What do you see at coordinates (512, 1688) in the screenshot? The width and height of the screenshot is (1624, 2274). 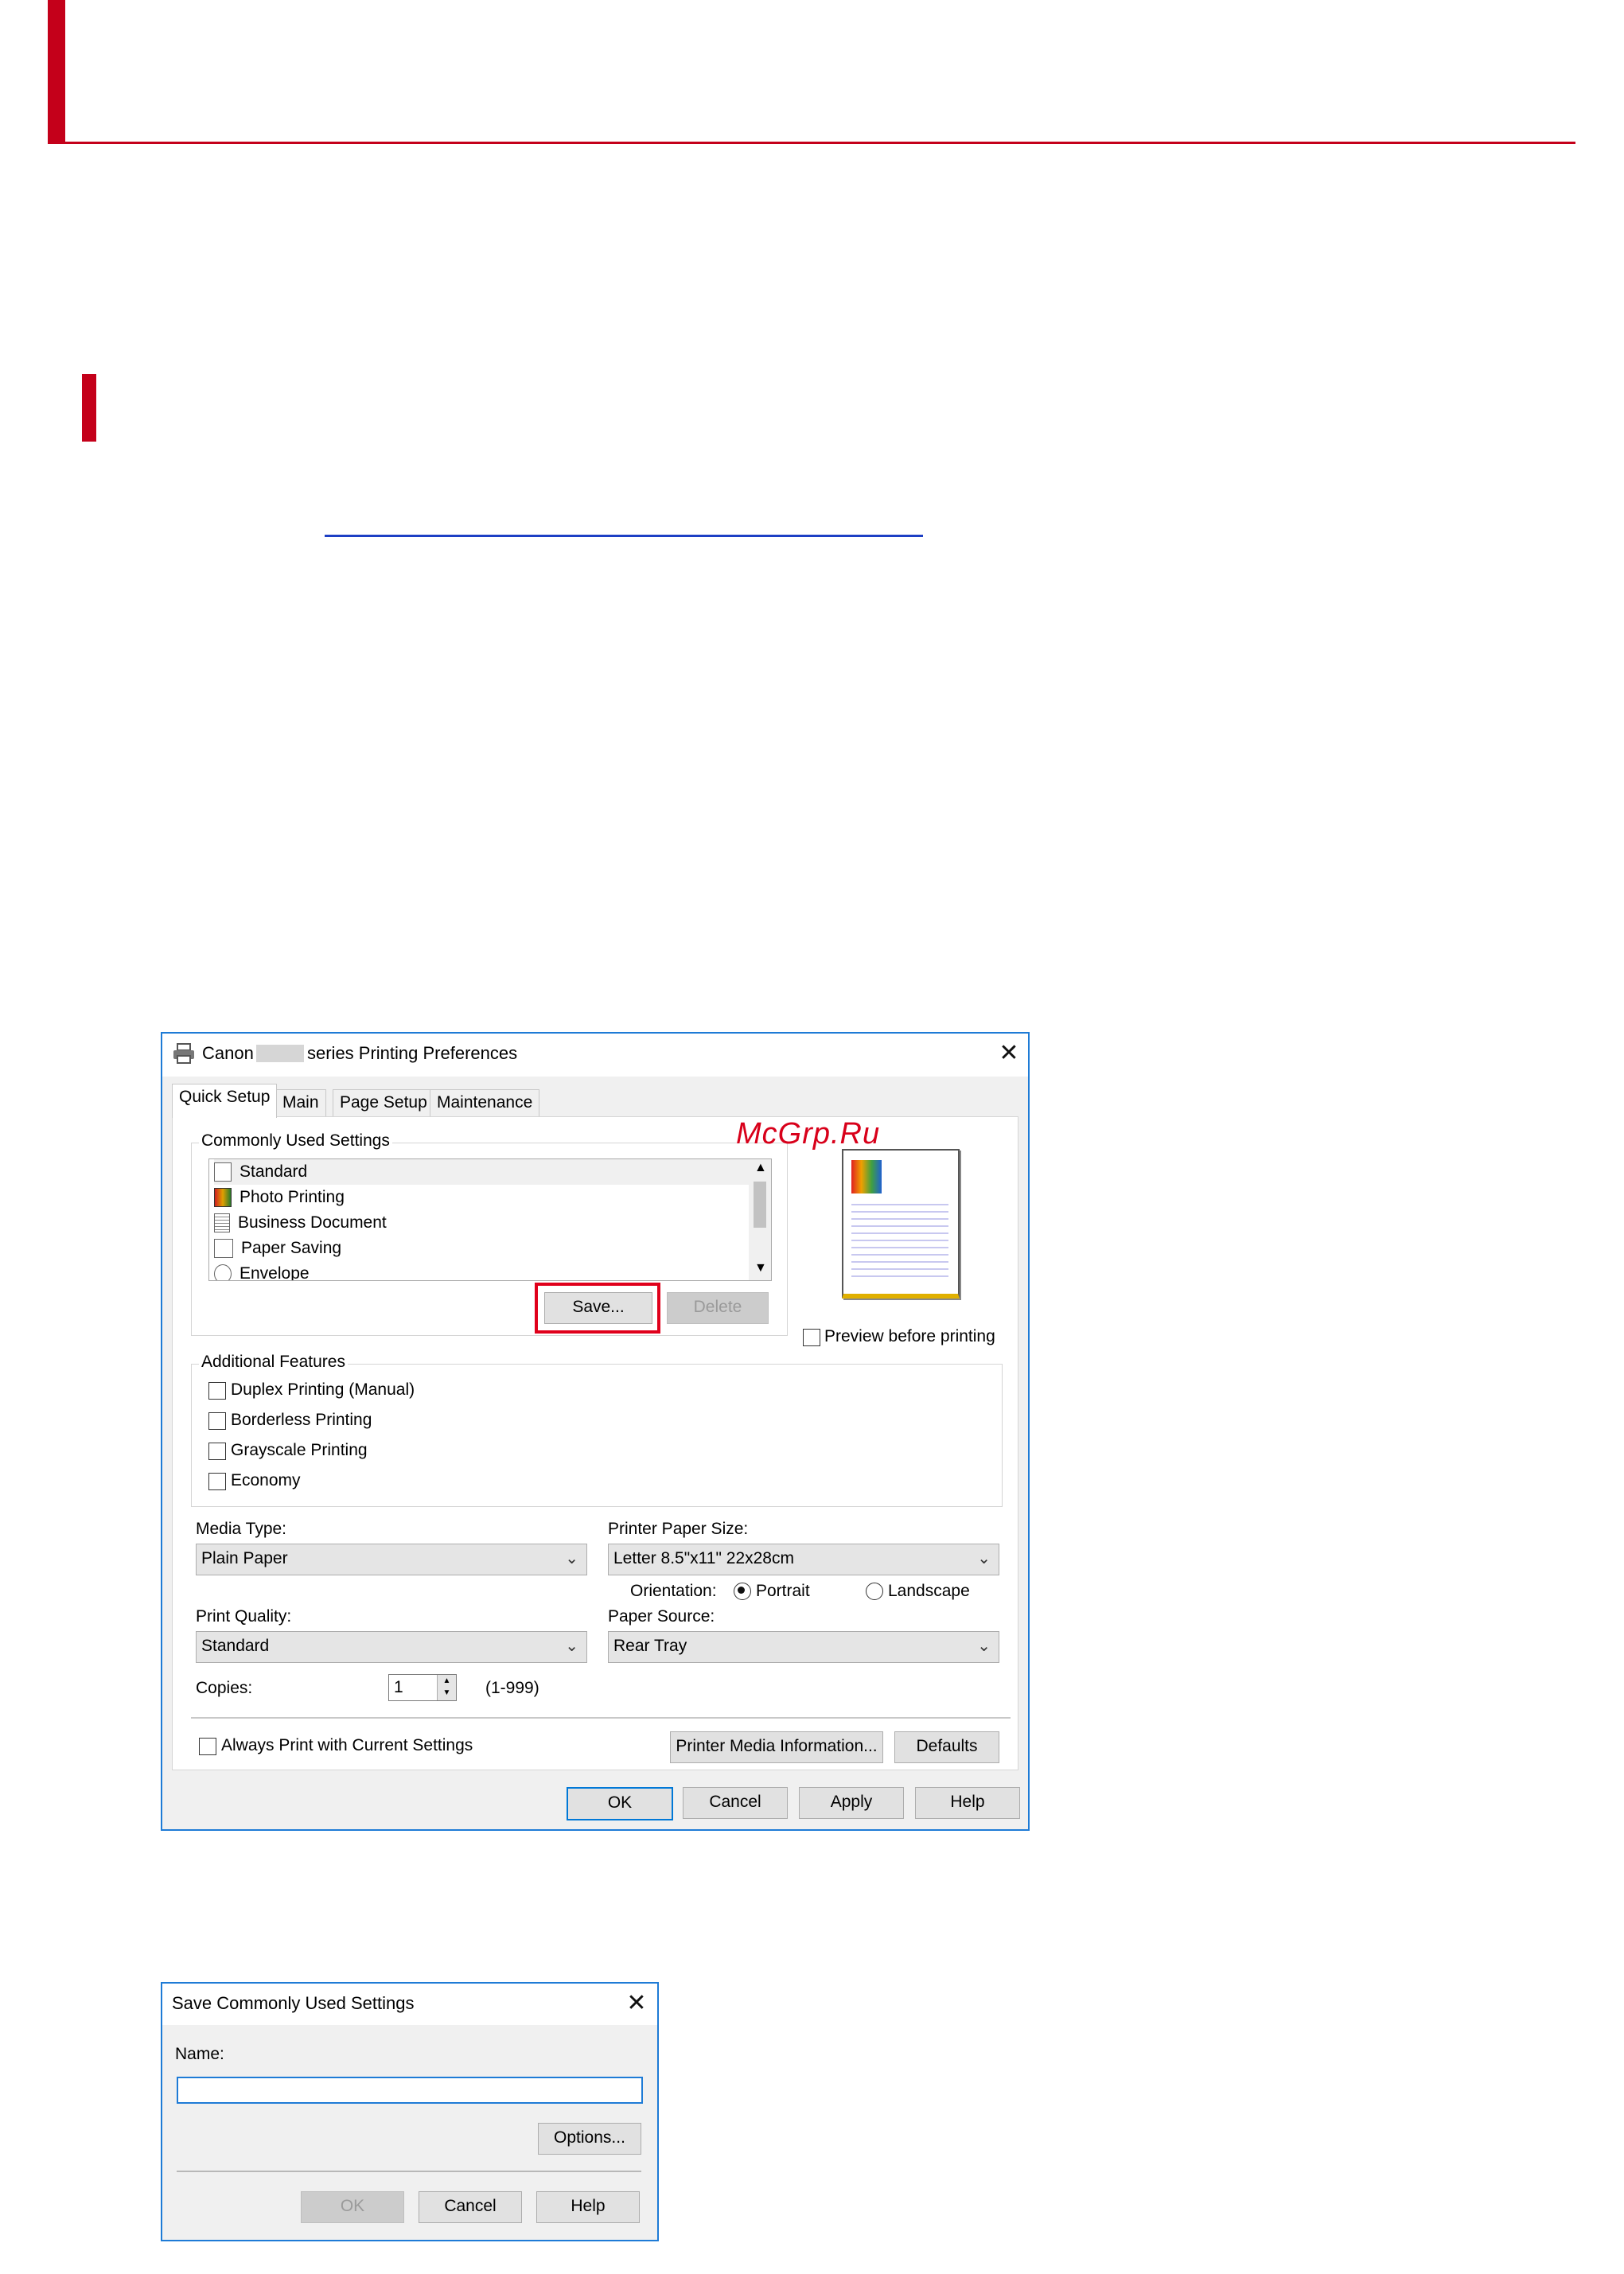 I see `copies-range: (1-999)` at bounding box center [512, 1688].